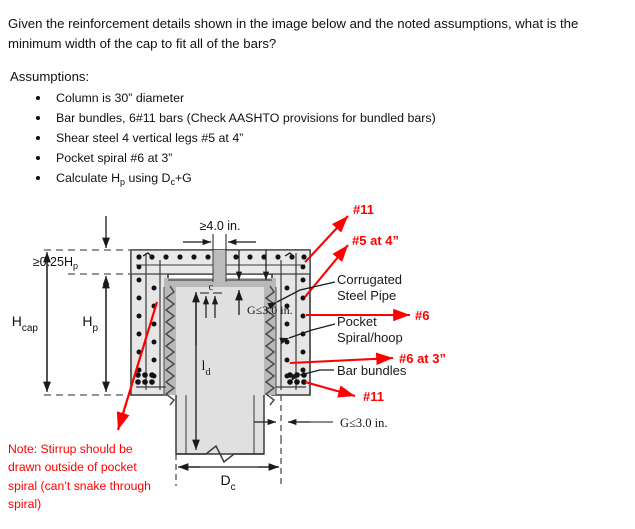  What do you see at coordinates (372, 370) in the screenshot?
I see `callout-bar-bundles-label: Bar bundles` at bounding box center [372, 370].